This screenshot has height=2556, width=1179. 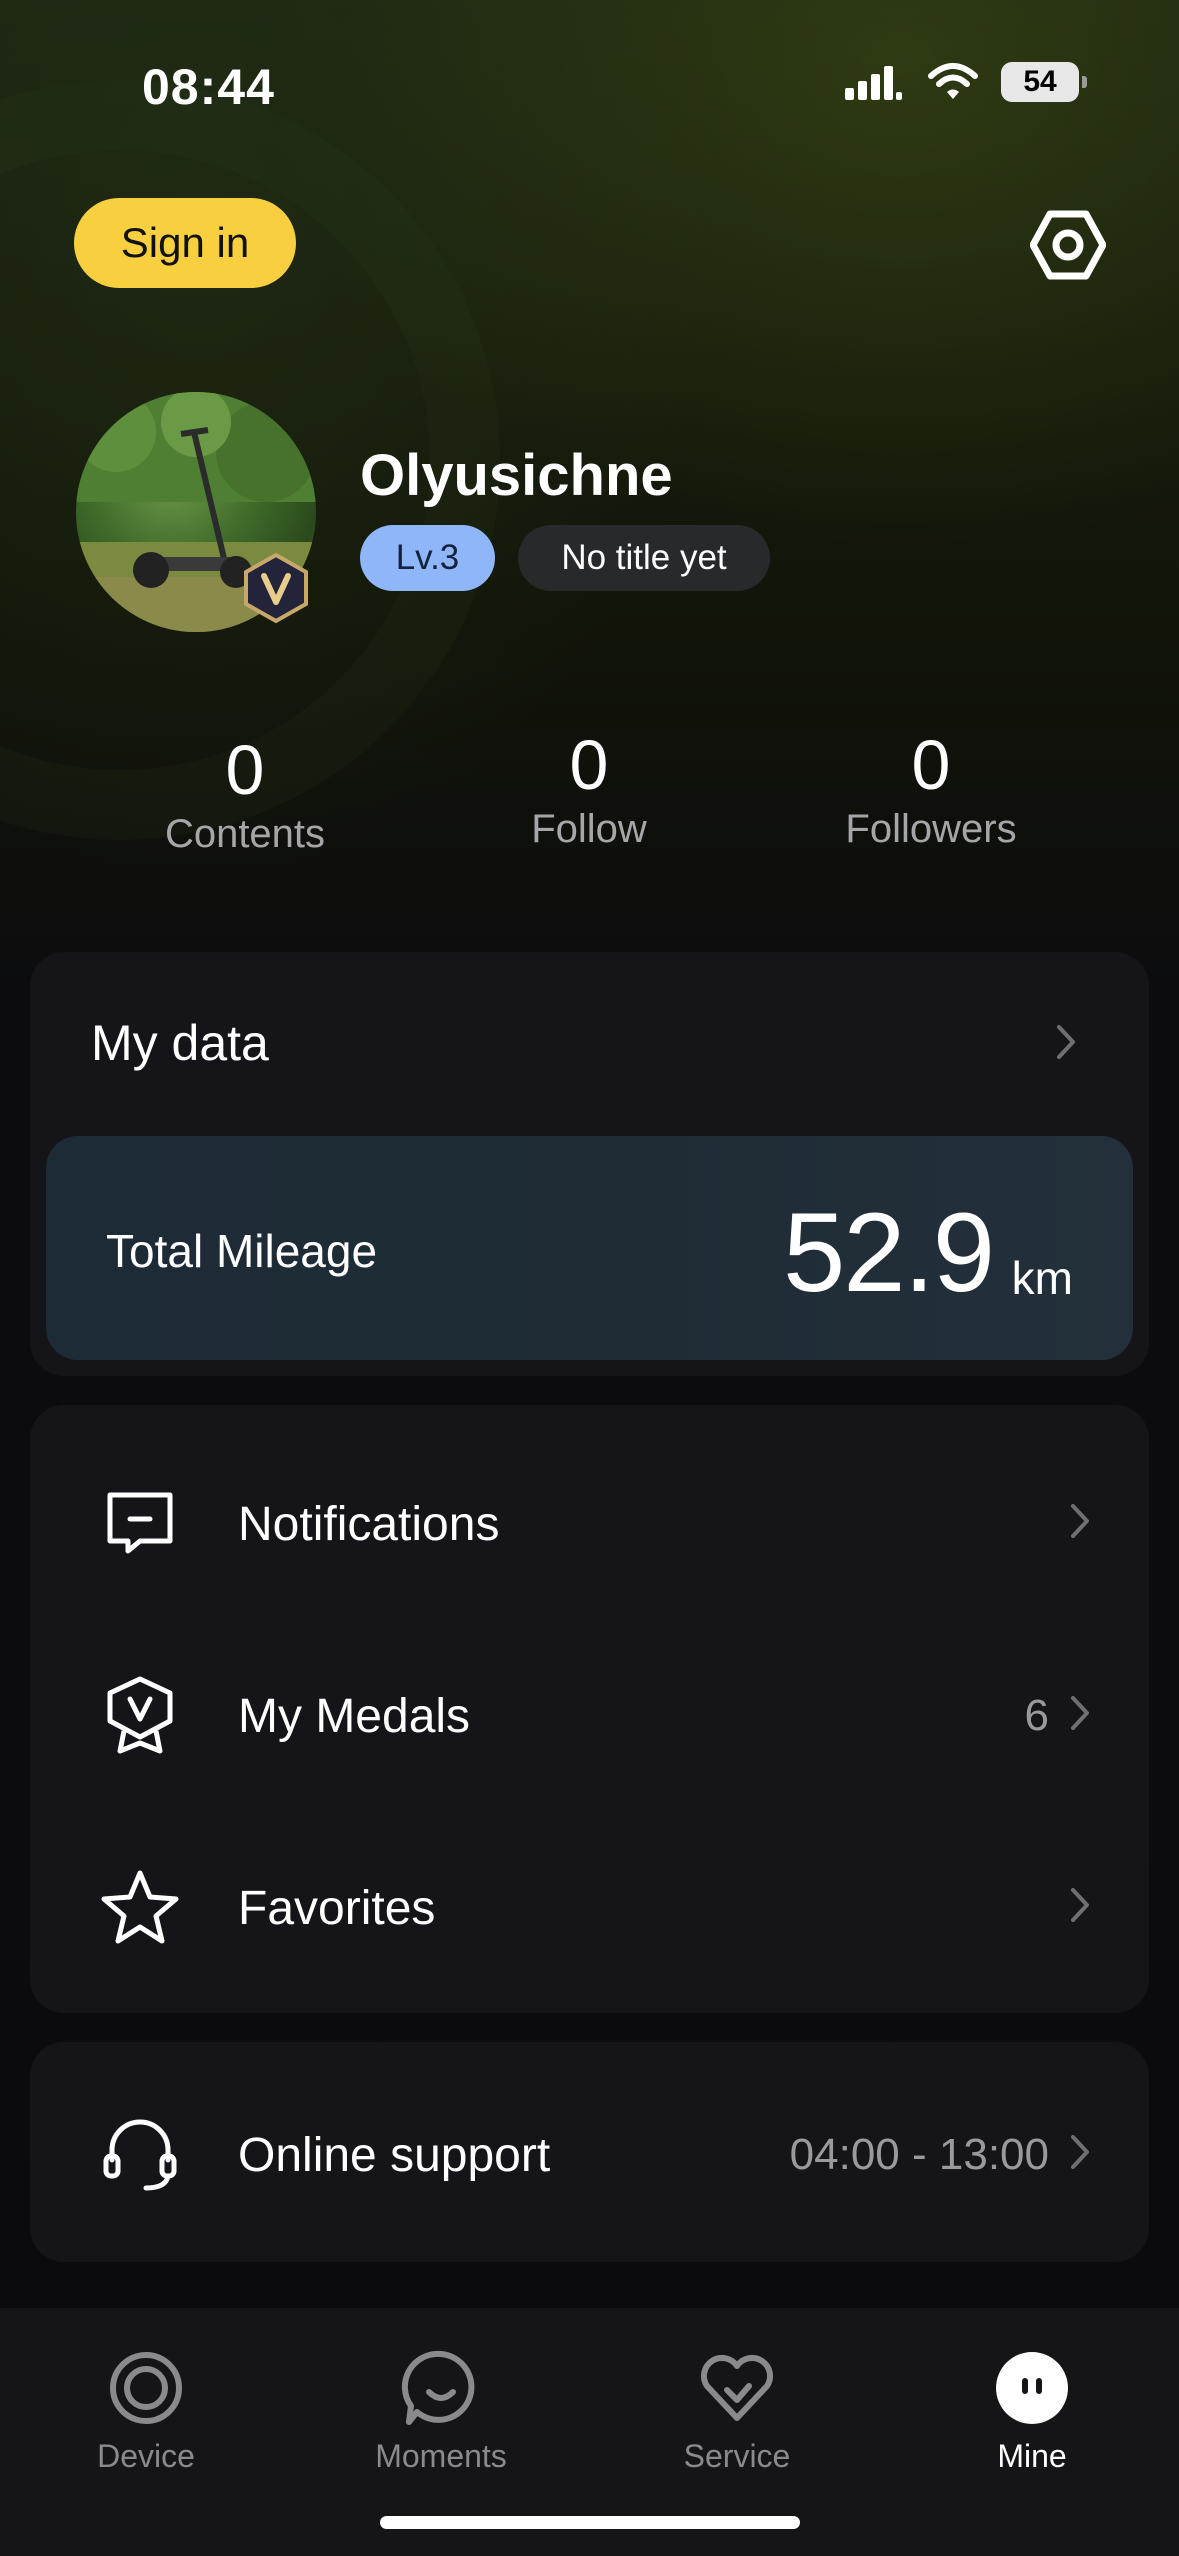 I want to click on v-badge-icon, so click(x=276, y=588).